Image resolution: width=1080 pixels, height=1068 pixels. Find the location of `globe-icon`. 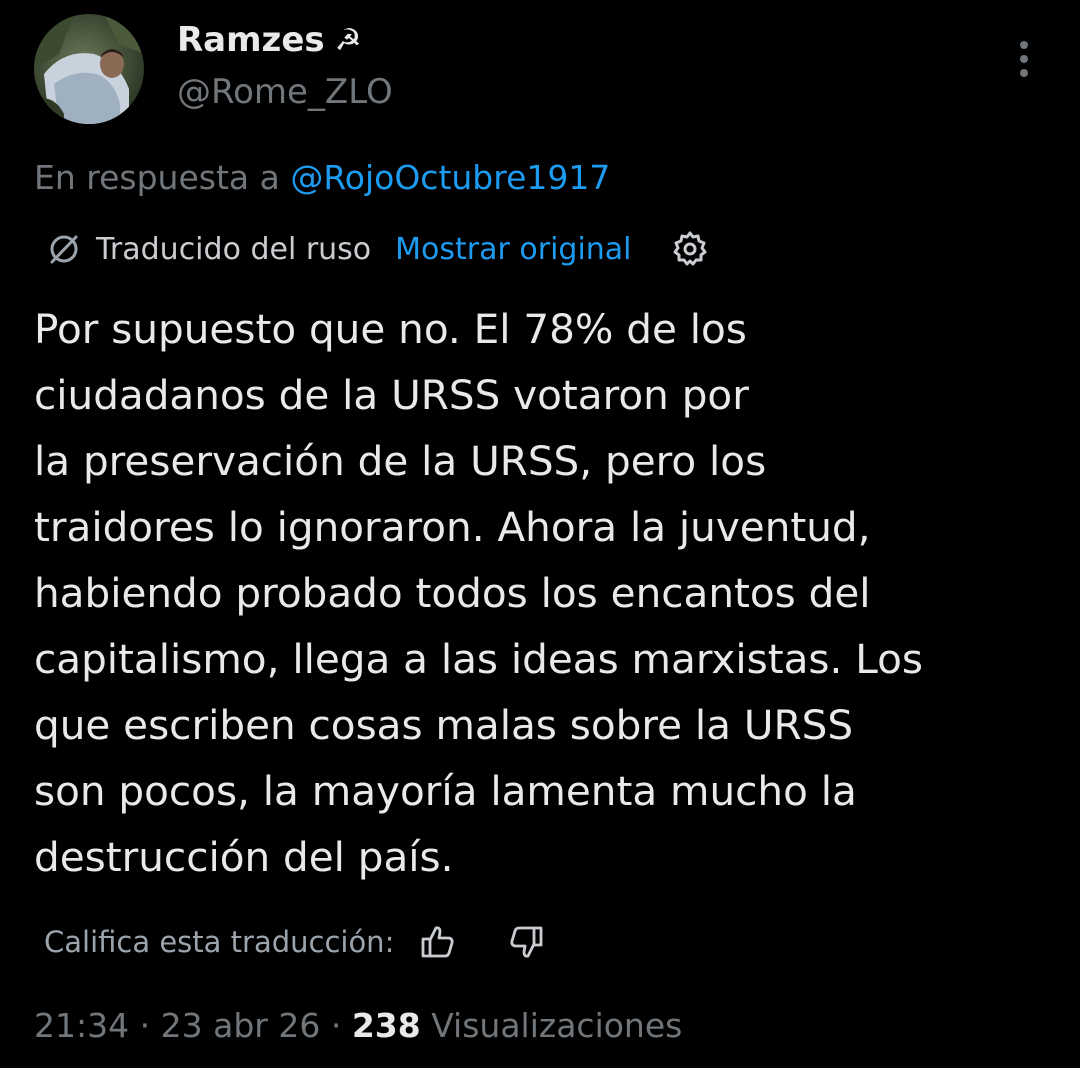

globe-icon is located at coordinates (64, 249).